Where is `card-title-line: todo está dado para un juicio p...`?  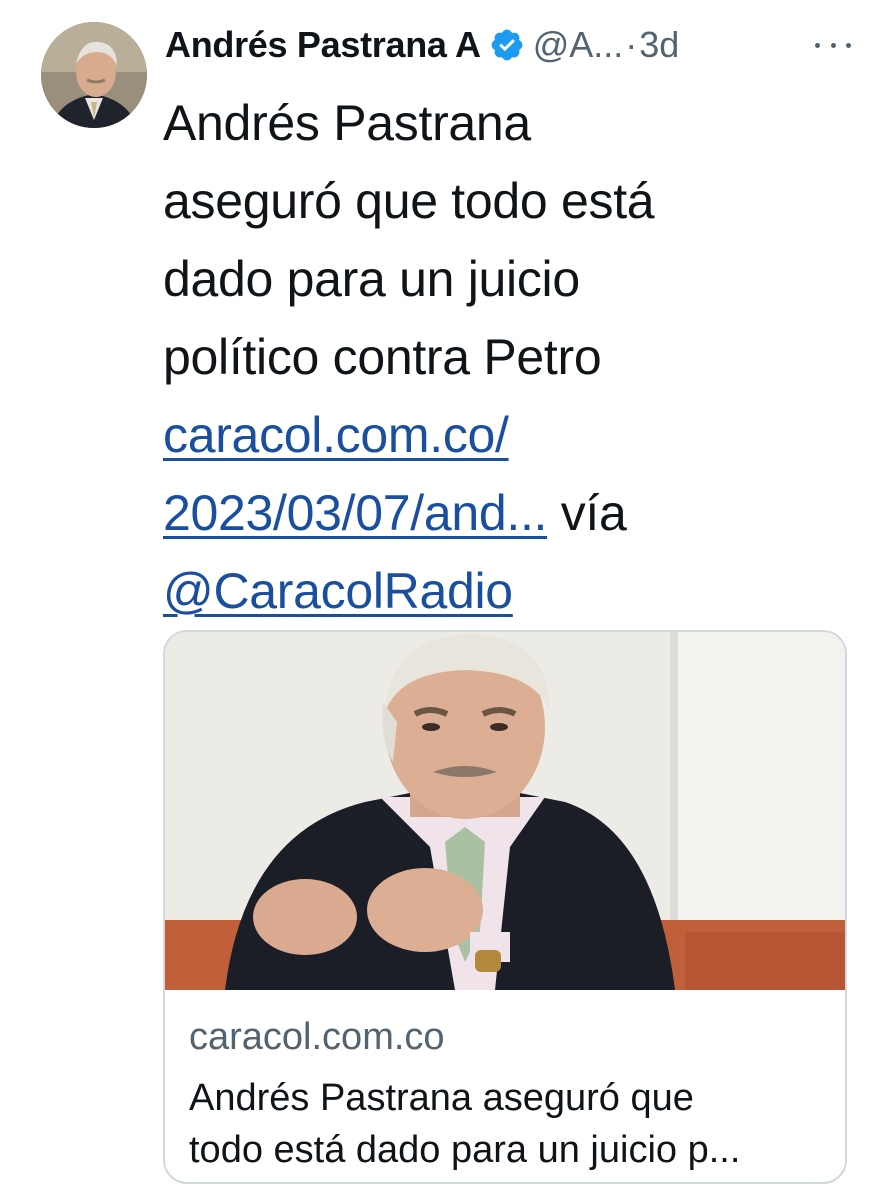 card-title-line: todo está dado para un juicio p... is located at coordinates (465, 1150).